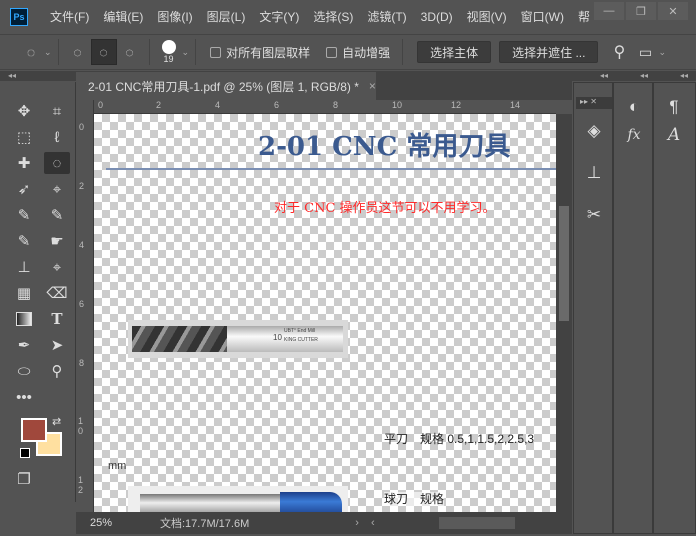 This screenshot has height=536, width=696. I want to click on ellipse-tool-icon: ⬭, so click(24, 371).